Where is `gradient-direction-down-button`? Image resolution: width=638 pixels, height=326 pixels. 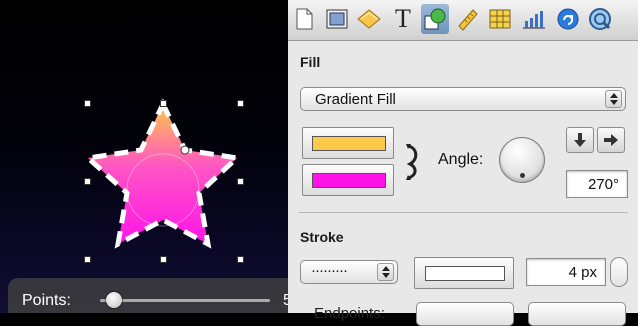
gradient-direction-down-button is located at coordinates (580, 140).